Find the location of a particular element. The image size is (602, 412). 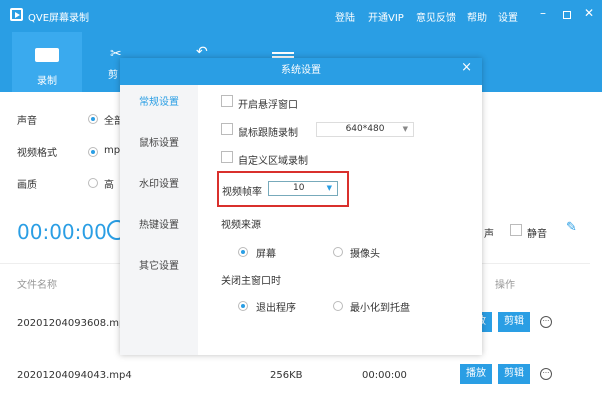

file-duration: 00:00:00 is located at coordinates (384, 375).